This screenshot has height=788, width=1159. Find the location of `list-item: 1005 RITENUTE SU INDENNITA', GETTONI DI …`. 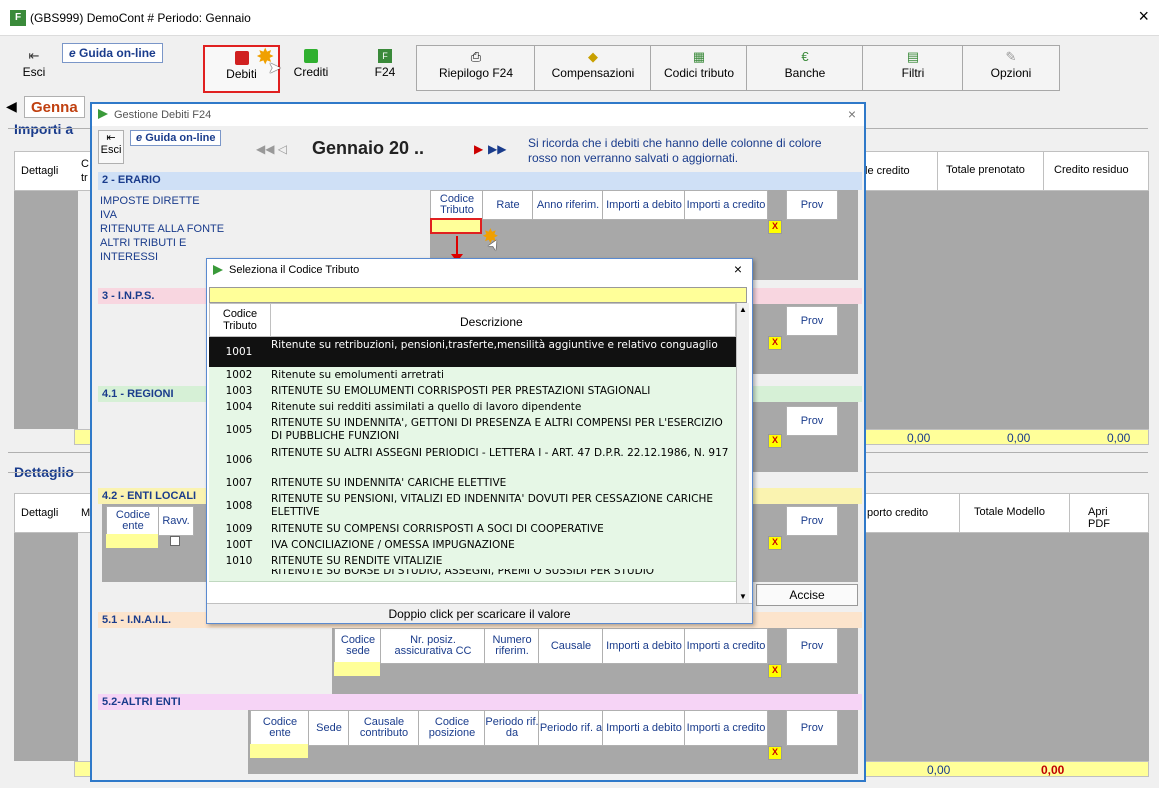

list-item: 1005 RITENUTE SU INDENNITA', GETTONI DI … is located at coordinates (472, 430).